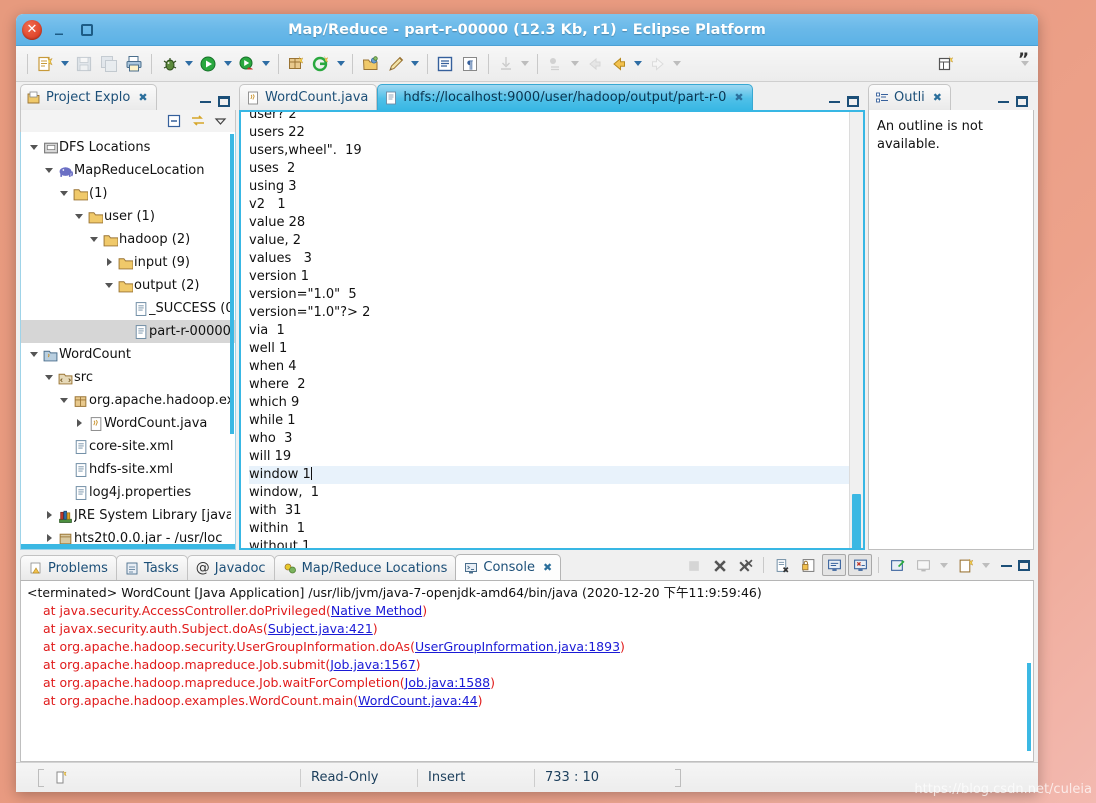  I want to click on search-dropdown, so click(414, 64).